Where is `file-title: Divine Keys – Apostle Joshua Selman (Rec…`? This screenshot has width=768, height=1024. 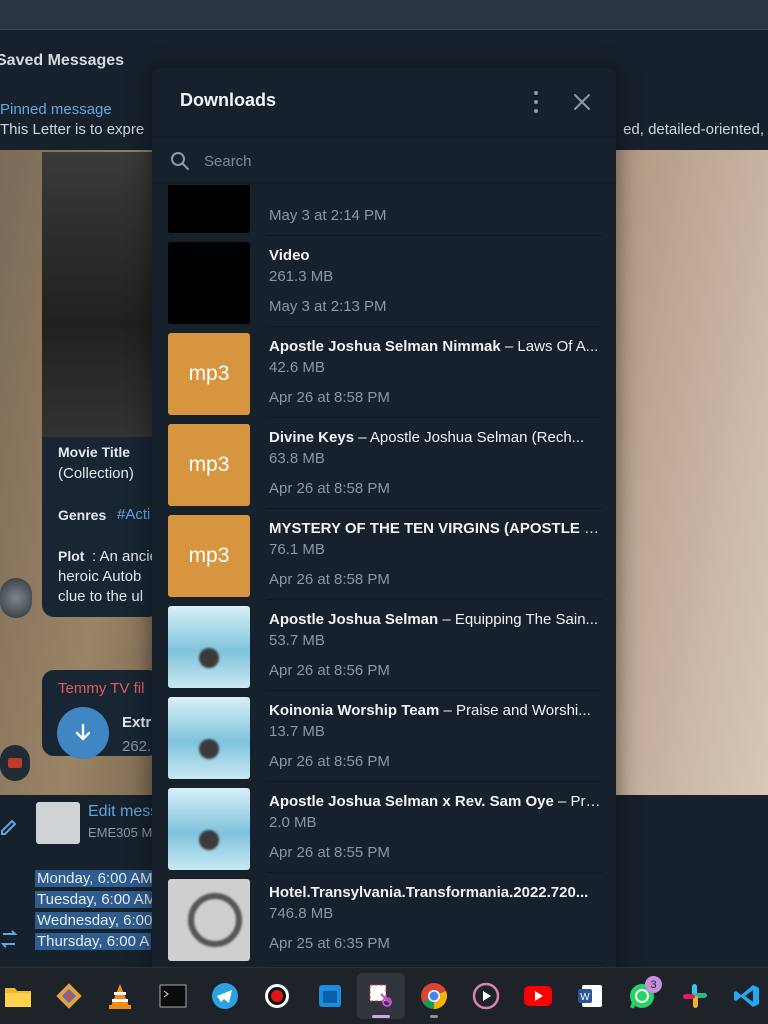 file-title: Divine Keys – Apostle Joshua Selman (Rec… is located at coordinates (436, 437).